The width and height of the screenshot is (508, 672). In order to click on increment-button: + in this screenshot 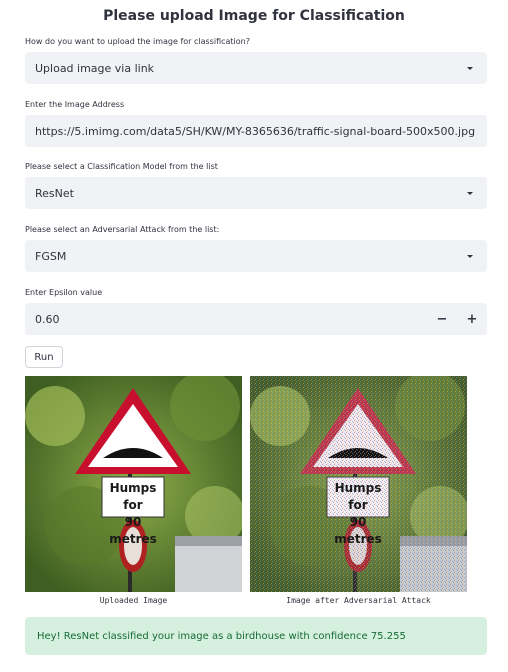, I will do `click(472, 319)`.